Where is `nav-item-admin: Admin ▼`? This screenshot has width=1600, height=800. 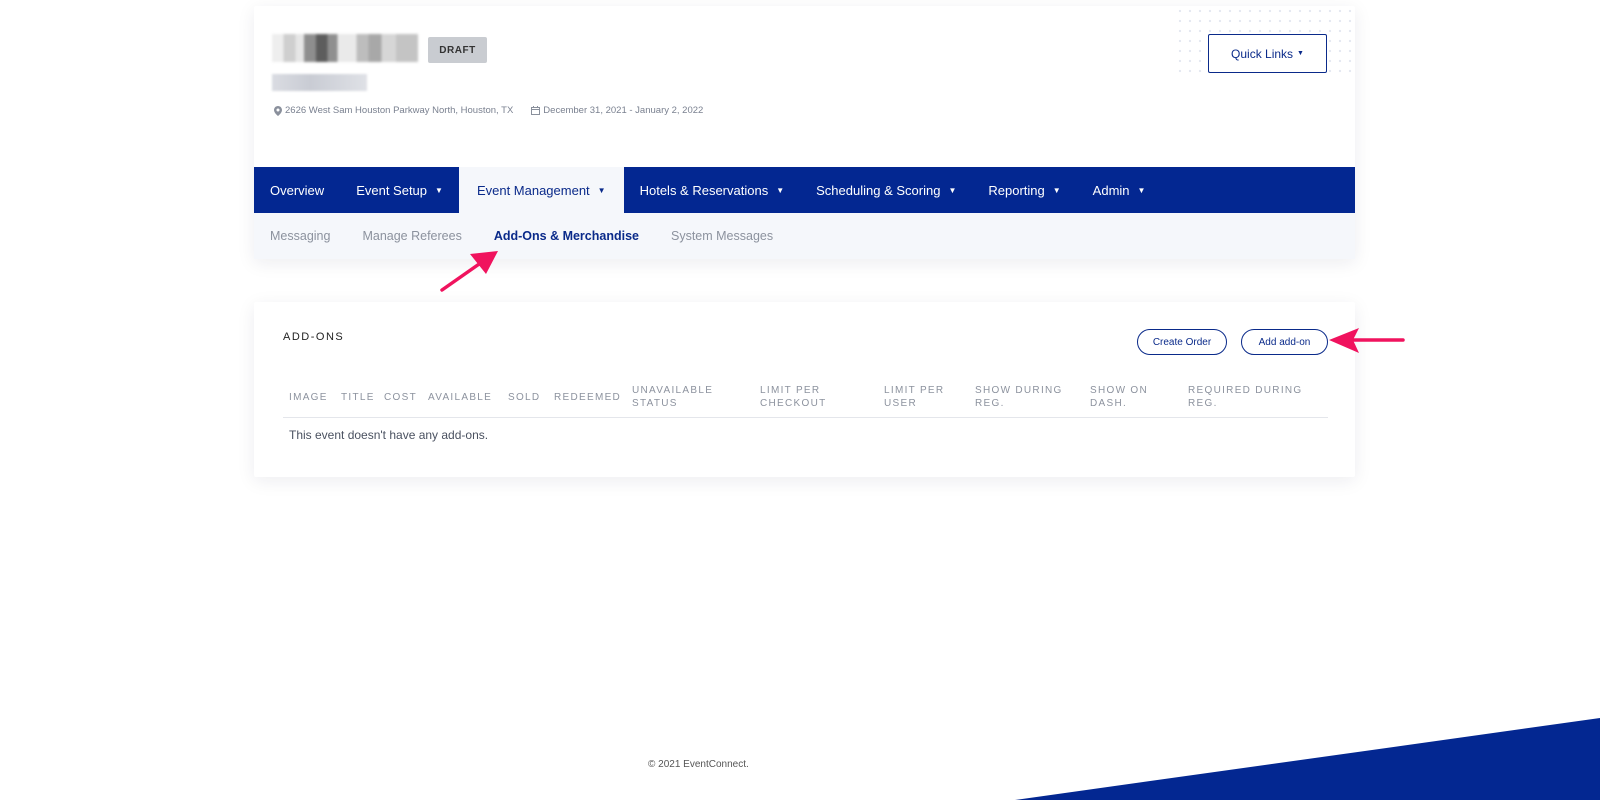 nav-item-admin: Admin ▼ is located at coordinates (1119, 190).